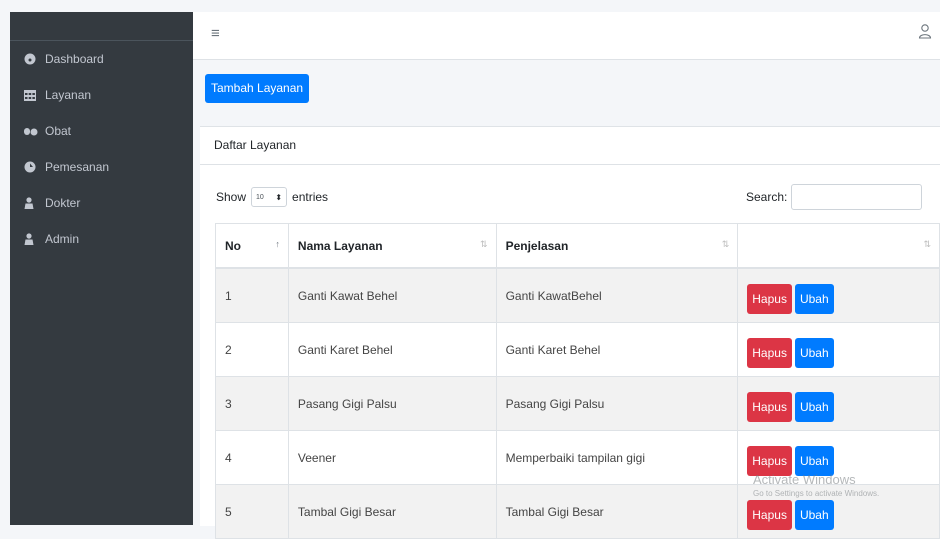 The width and height of the screenshot is (940, 539). I want to click on column-header-actions: ⇅, so click(838, 246).